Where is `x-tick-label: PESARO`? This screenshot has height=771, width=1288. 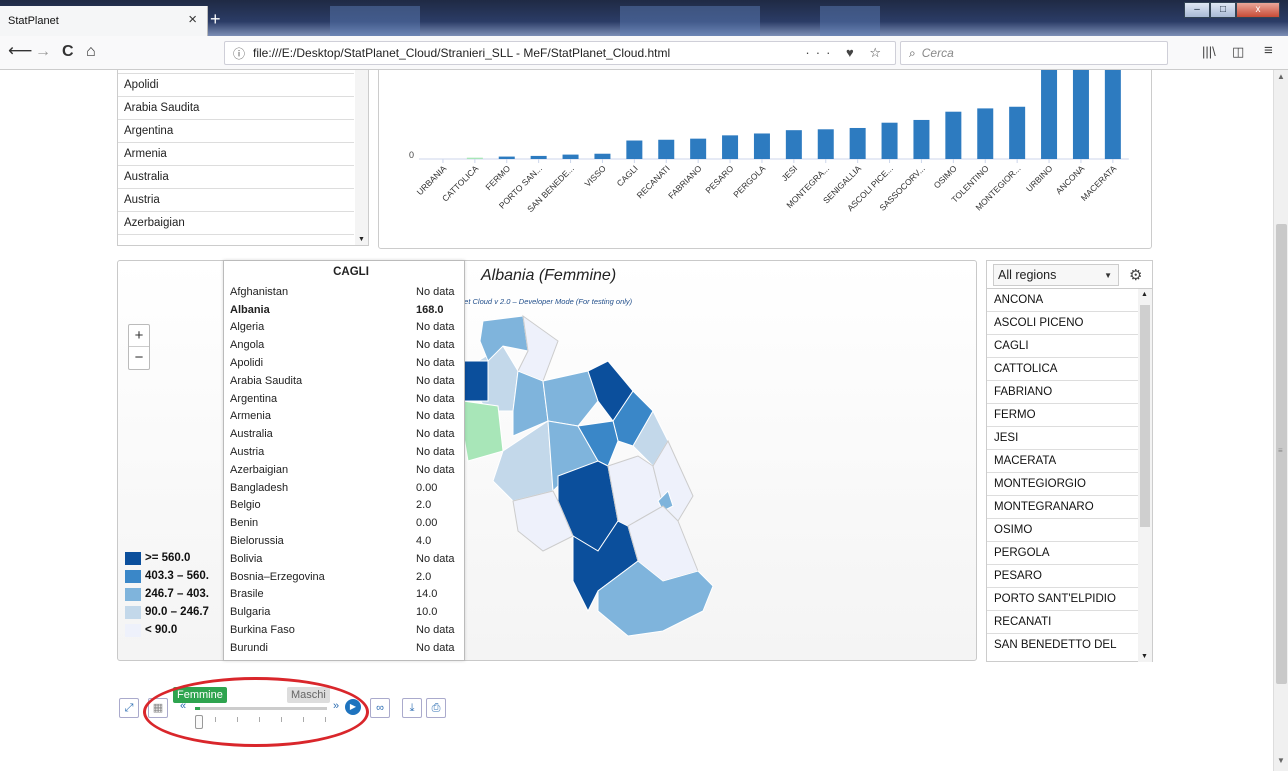
x-tick-label: PESARO is located at coordinates (719, 179).